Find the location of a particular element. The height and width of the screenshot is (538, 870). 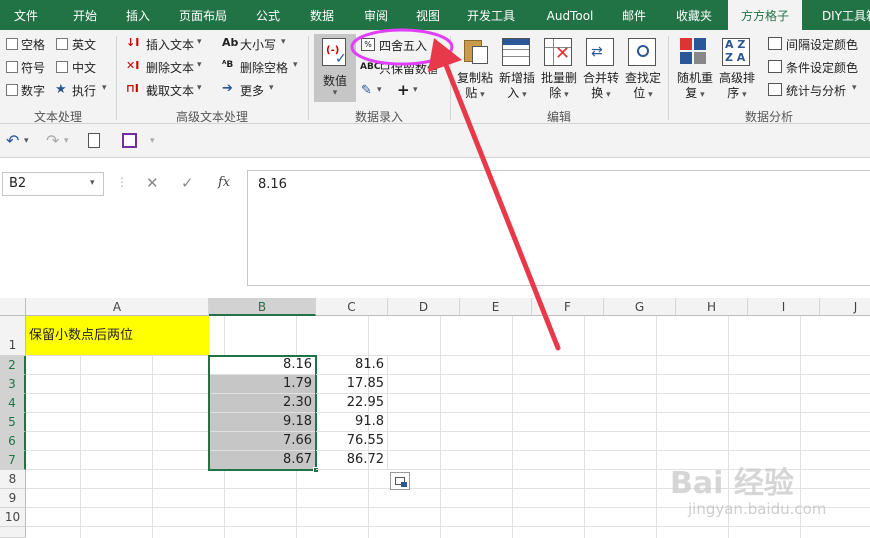

watermark-brand: Bai 经验 is located at coordinates (732, 483).